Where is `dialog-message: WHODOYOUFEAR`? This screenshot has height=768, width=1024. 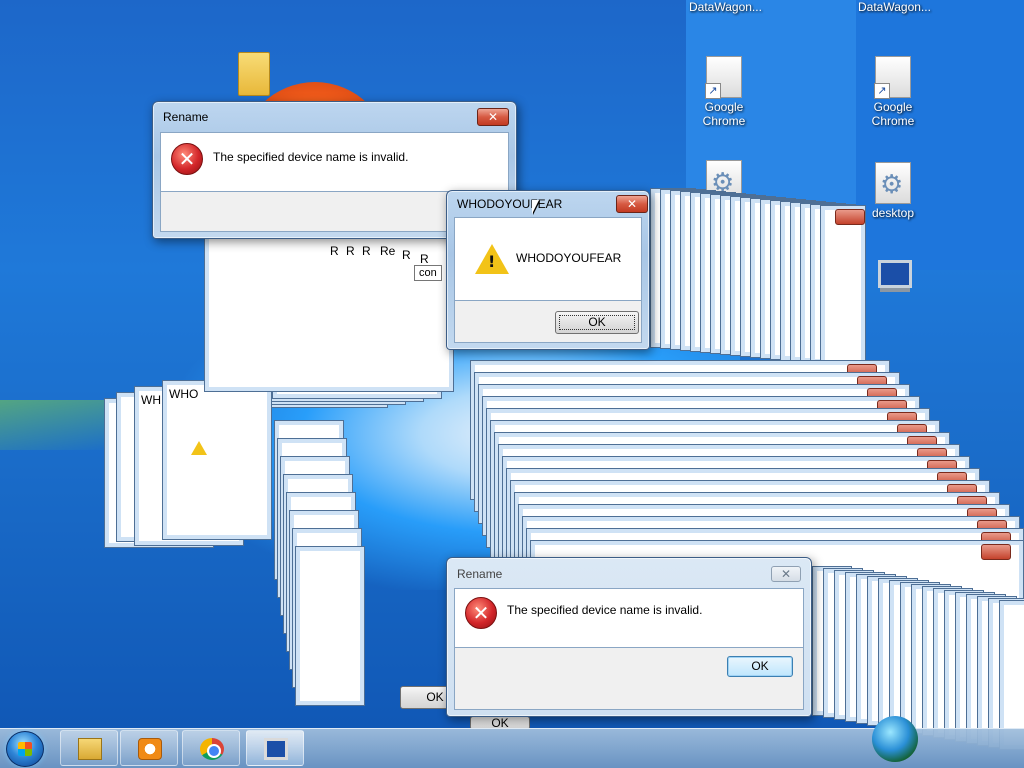
dialog-message: WHODOYOUFEAR is located at coordinates (569, 258).